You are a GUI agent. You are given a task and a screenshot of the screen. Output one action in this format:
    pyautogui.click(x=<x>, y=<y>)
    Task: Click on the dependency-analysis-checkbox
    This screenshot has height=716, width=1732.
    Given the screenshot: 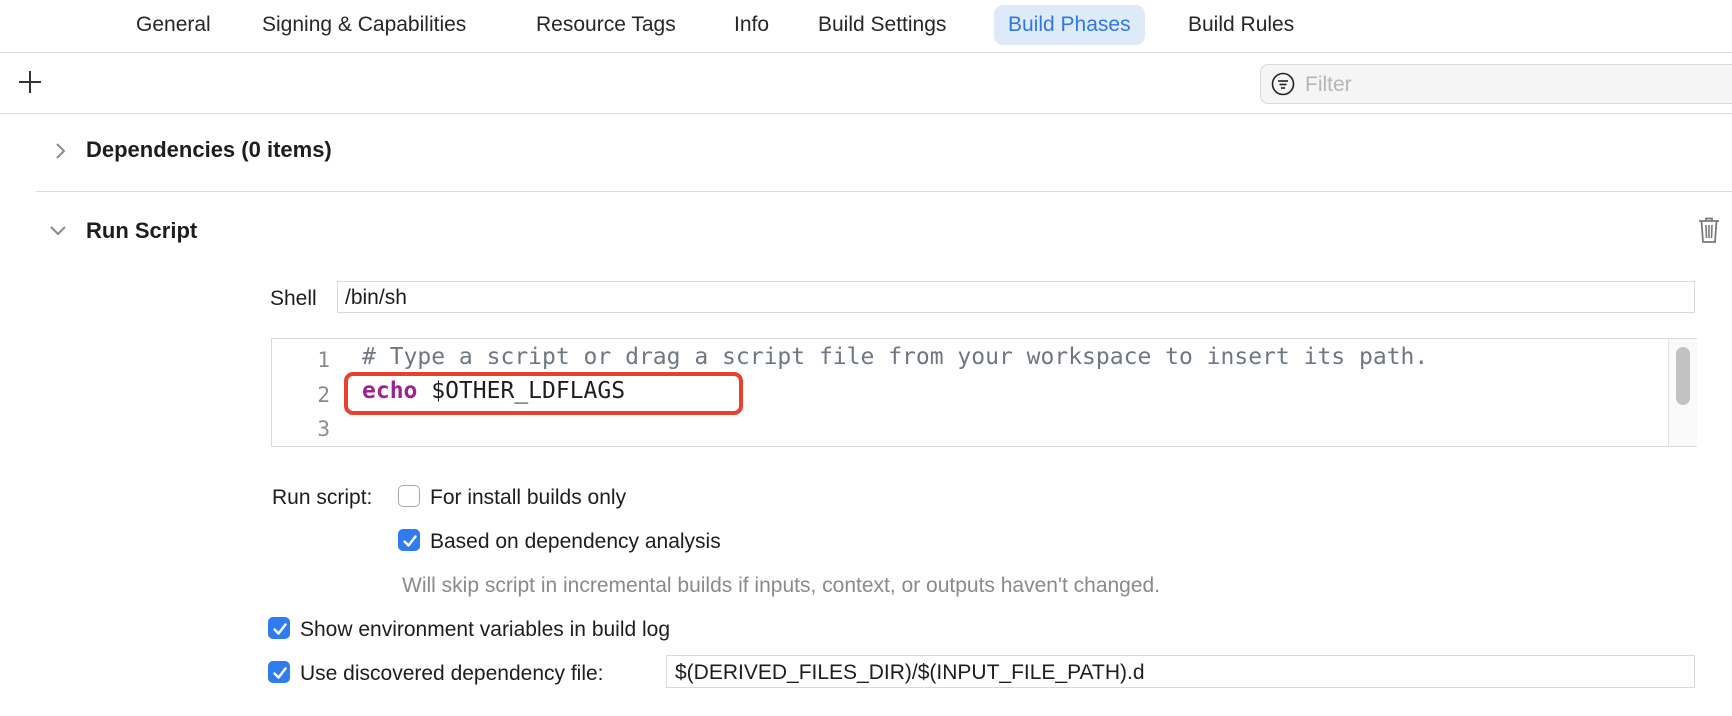 What is the action you would take?
    pyautogui.click(x=409, y=540)
    